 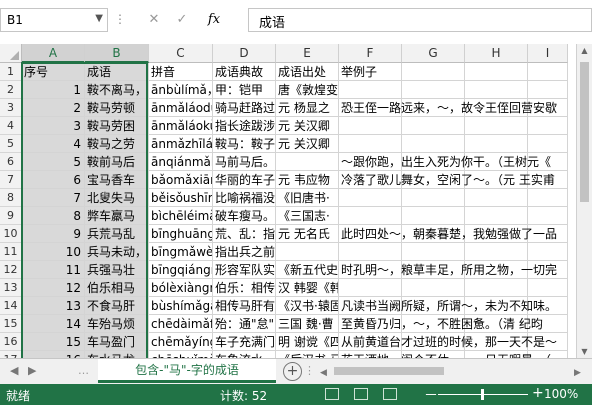 I want to click on cancel-button: ✕, so click(x=154, y=20).